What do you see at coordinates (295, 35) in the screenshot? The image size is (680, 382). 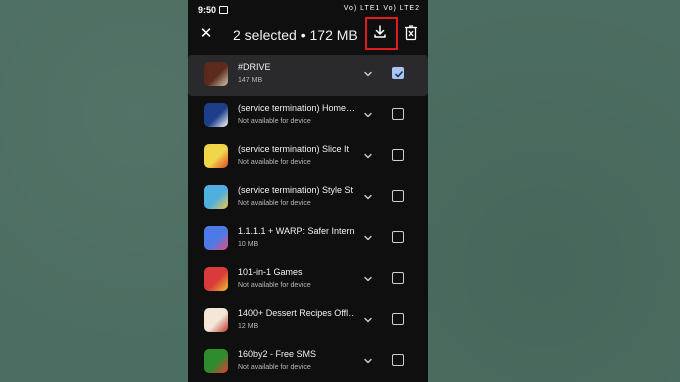 I see `selection-summary: 2 selected • 172 MB` at bounding box center [295, 35].